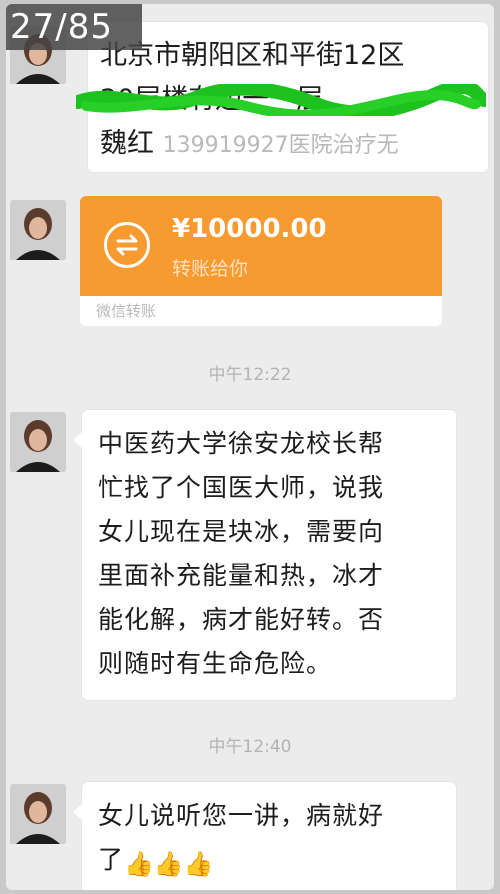  I want to click on address-message: 北京市朝阳区和平街12区 20层楼有边一一层 魏红 139919927医院治疗无, so click(282, 97).